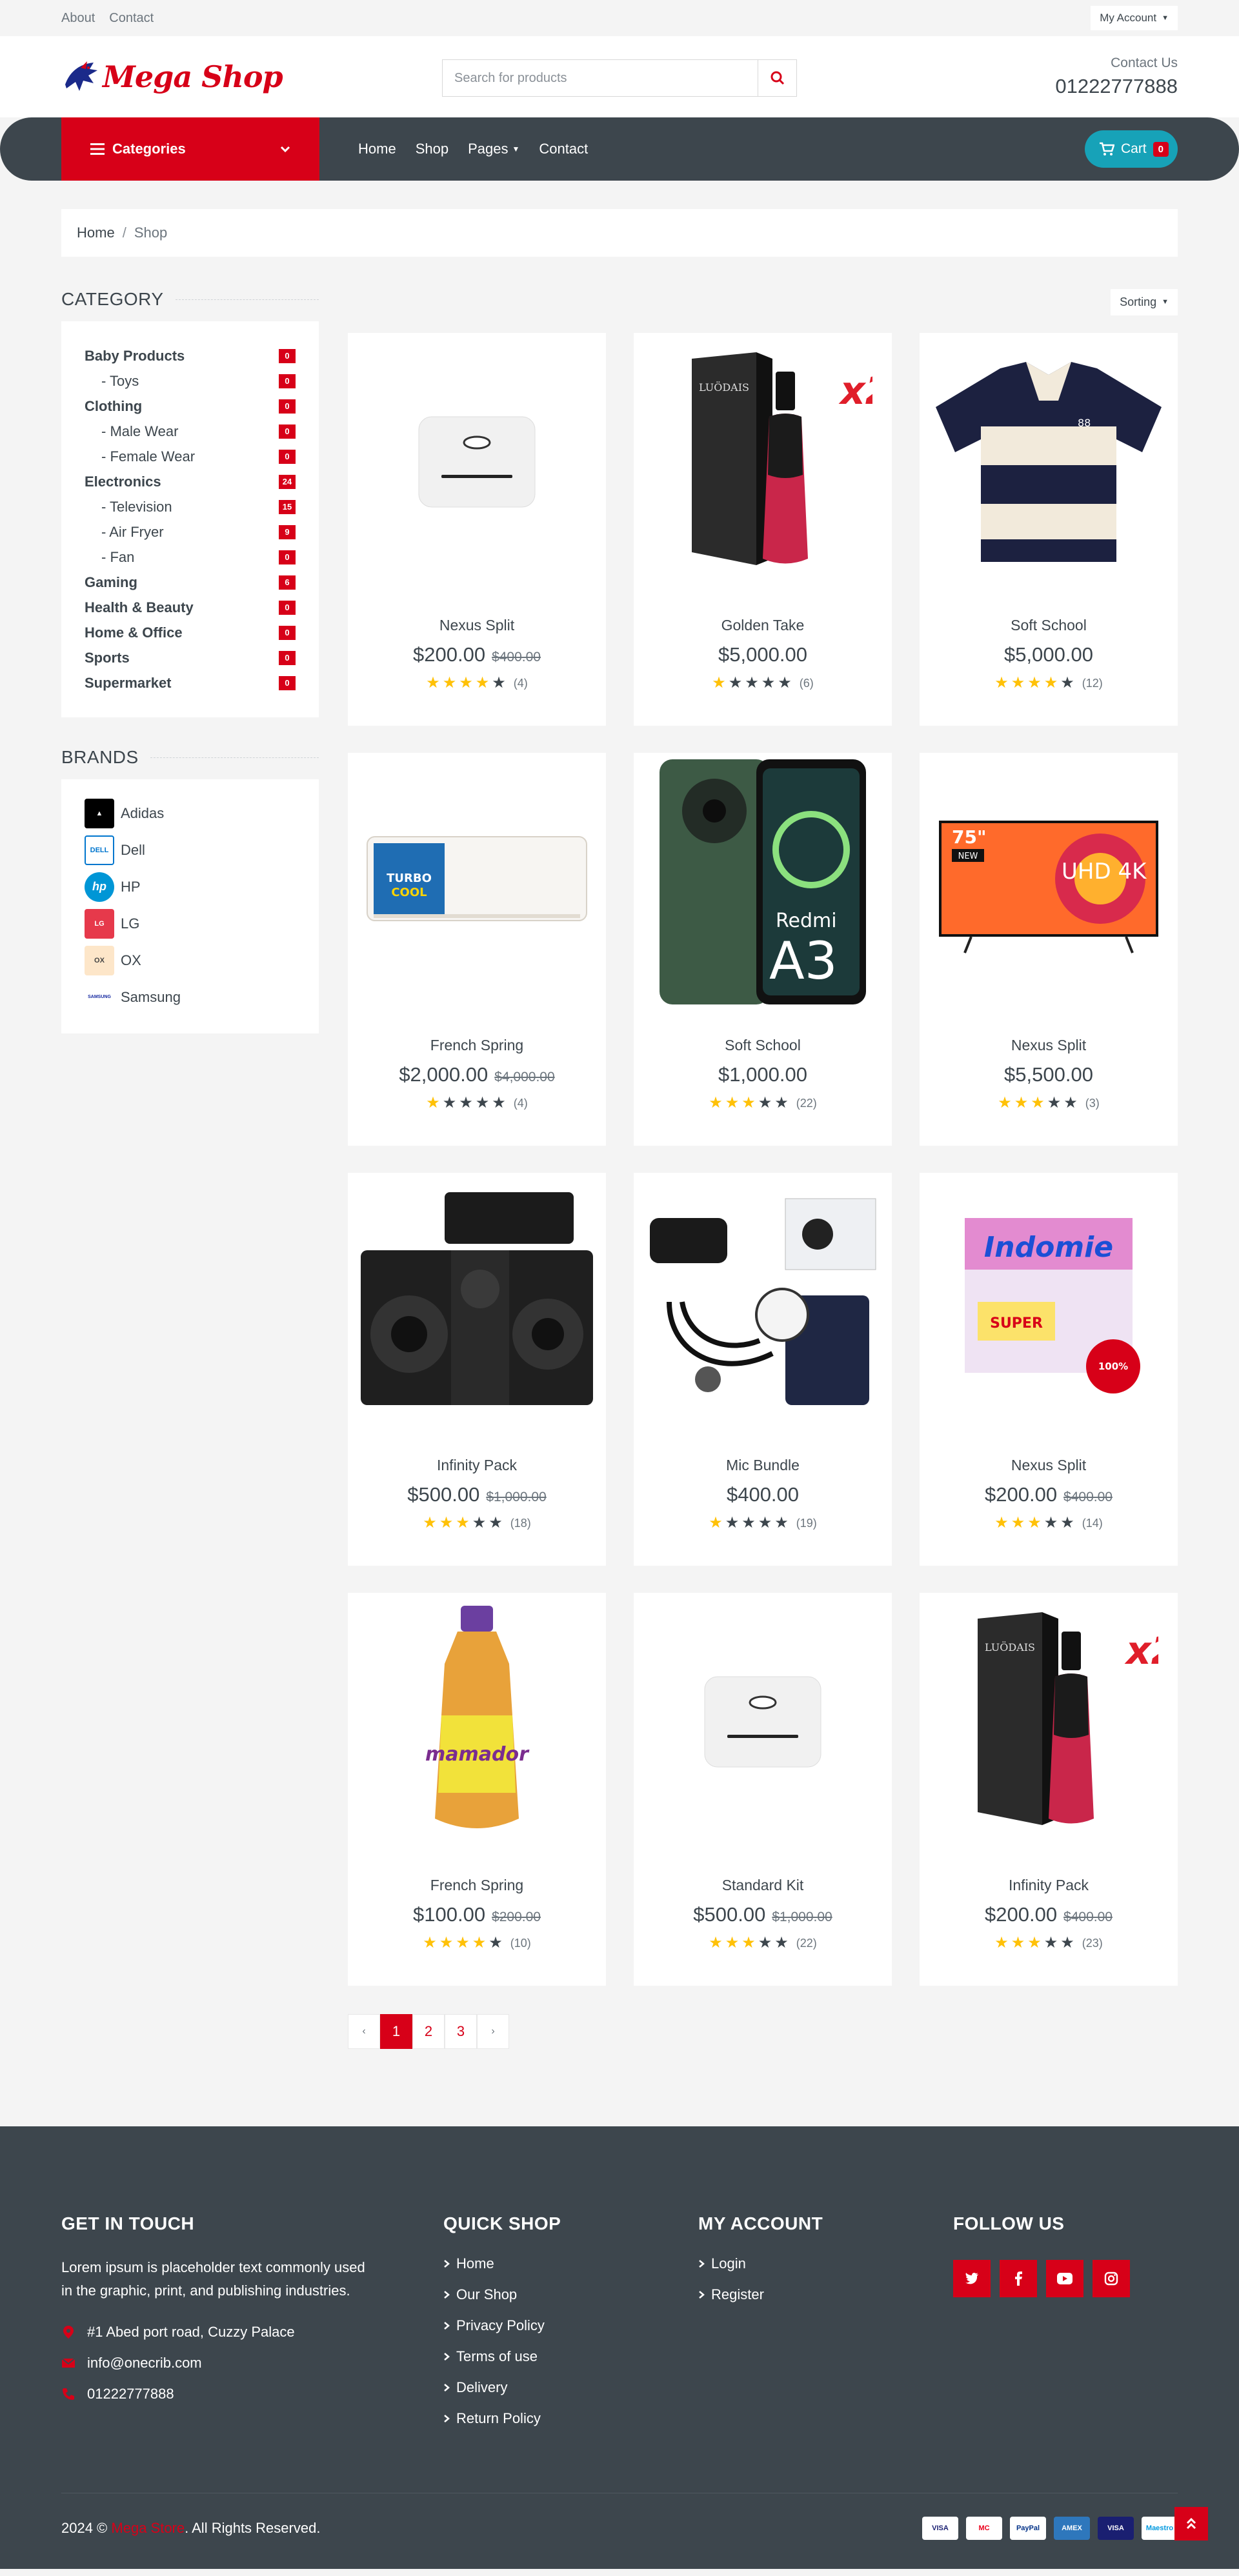 The height and width of the screenshot is (2576, 1239). Describe the element at coordinates (1049, 882) in the screenshot. I see `product-image-tv: 75" NEW UHD 4K` at that location.